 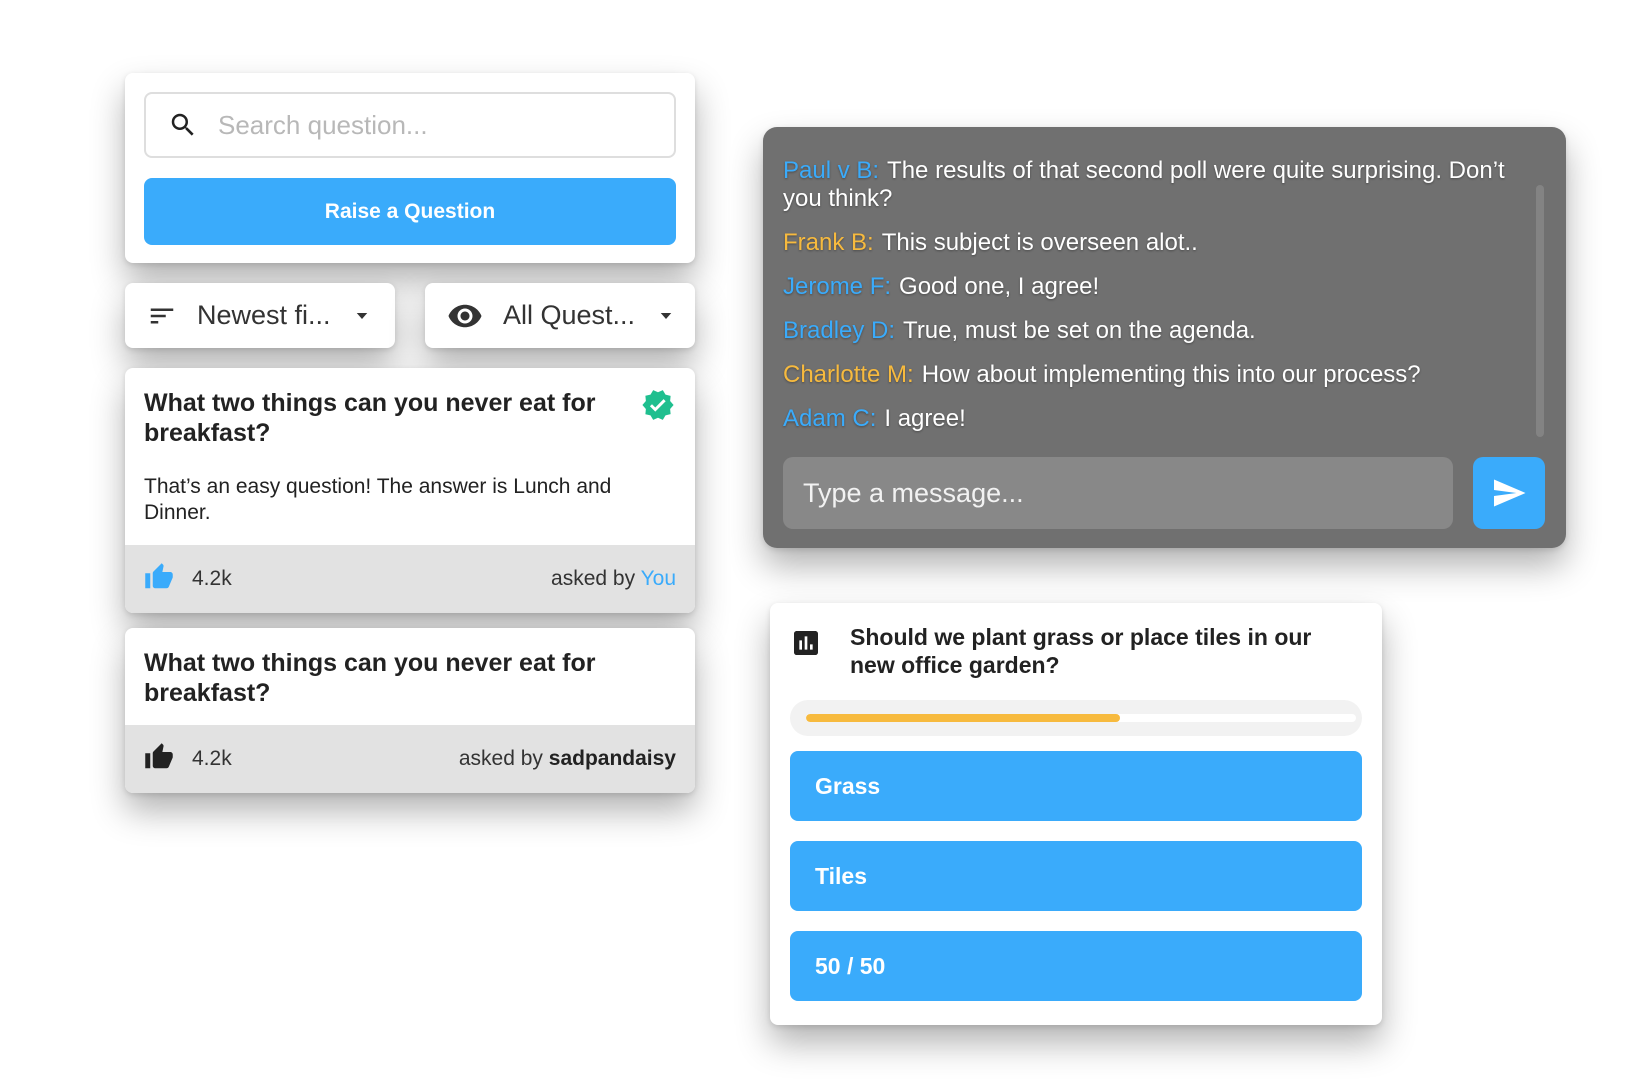 What do you see at coordinates (837, 286) in the screenshot?
I see `chat-author: Jerome F:` at bounding box center [837, 286].